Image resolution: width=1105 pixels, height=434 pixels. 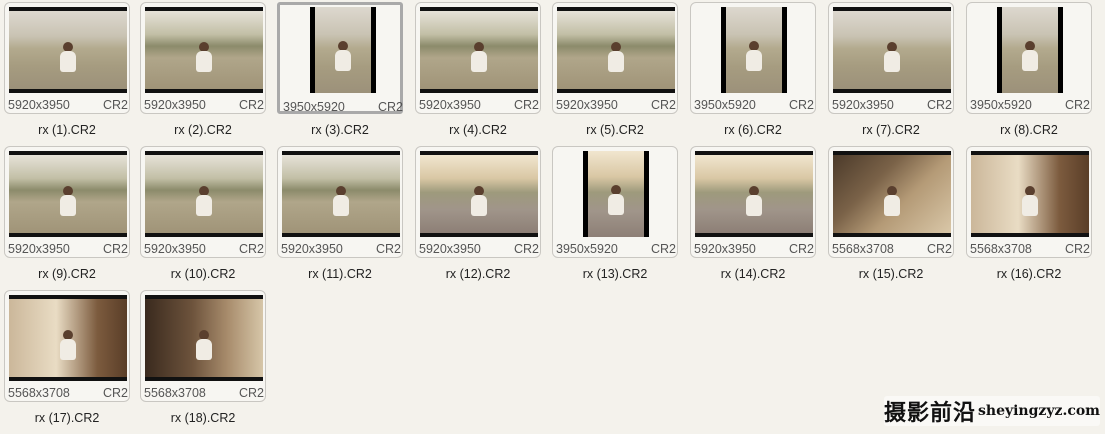 I want to click on file-meta: 5920x3950 CR2, so click(x=892, y=105).